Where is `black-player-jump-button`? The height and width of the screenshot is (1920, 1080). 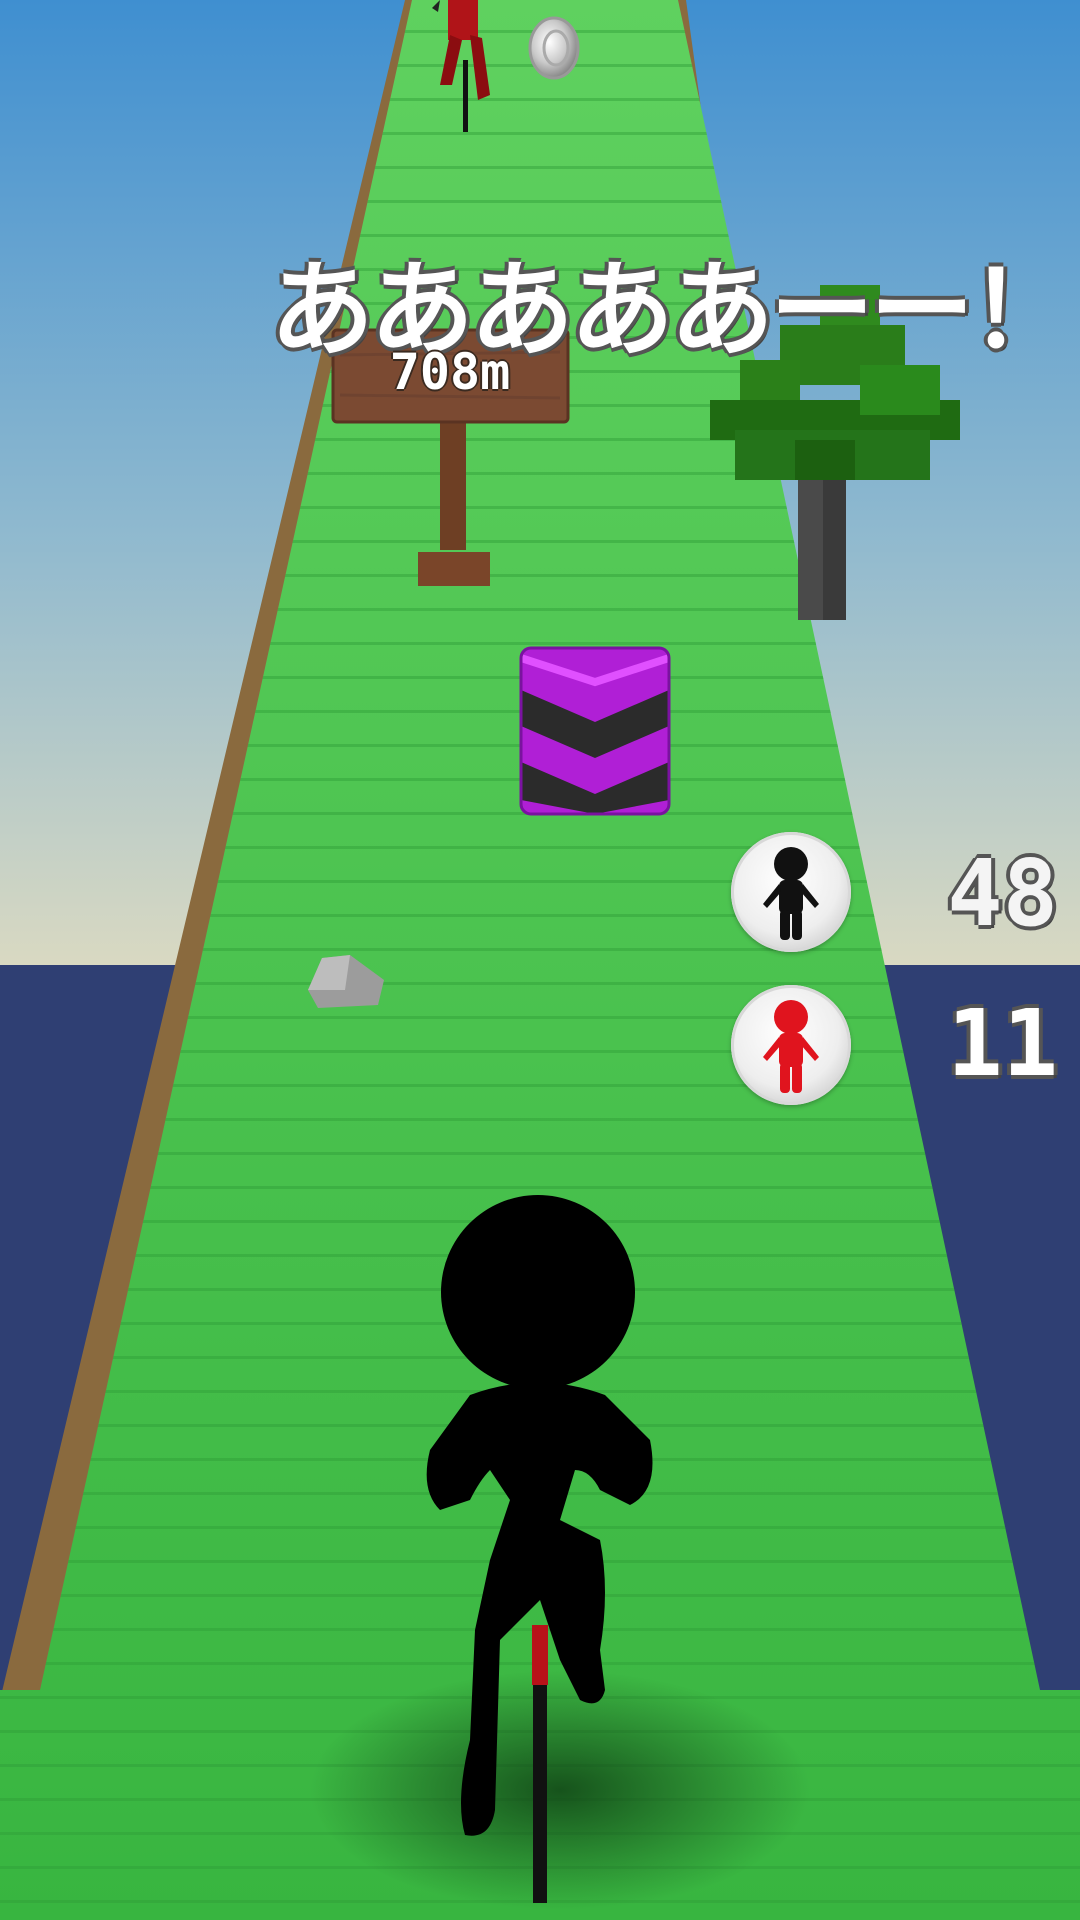
black-player-jump-button is located at coordinates (791, 892).